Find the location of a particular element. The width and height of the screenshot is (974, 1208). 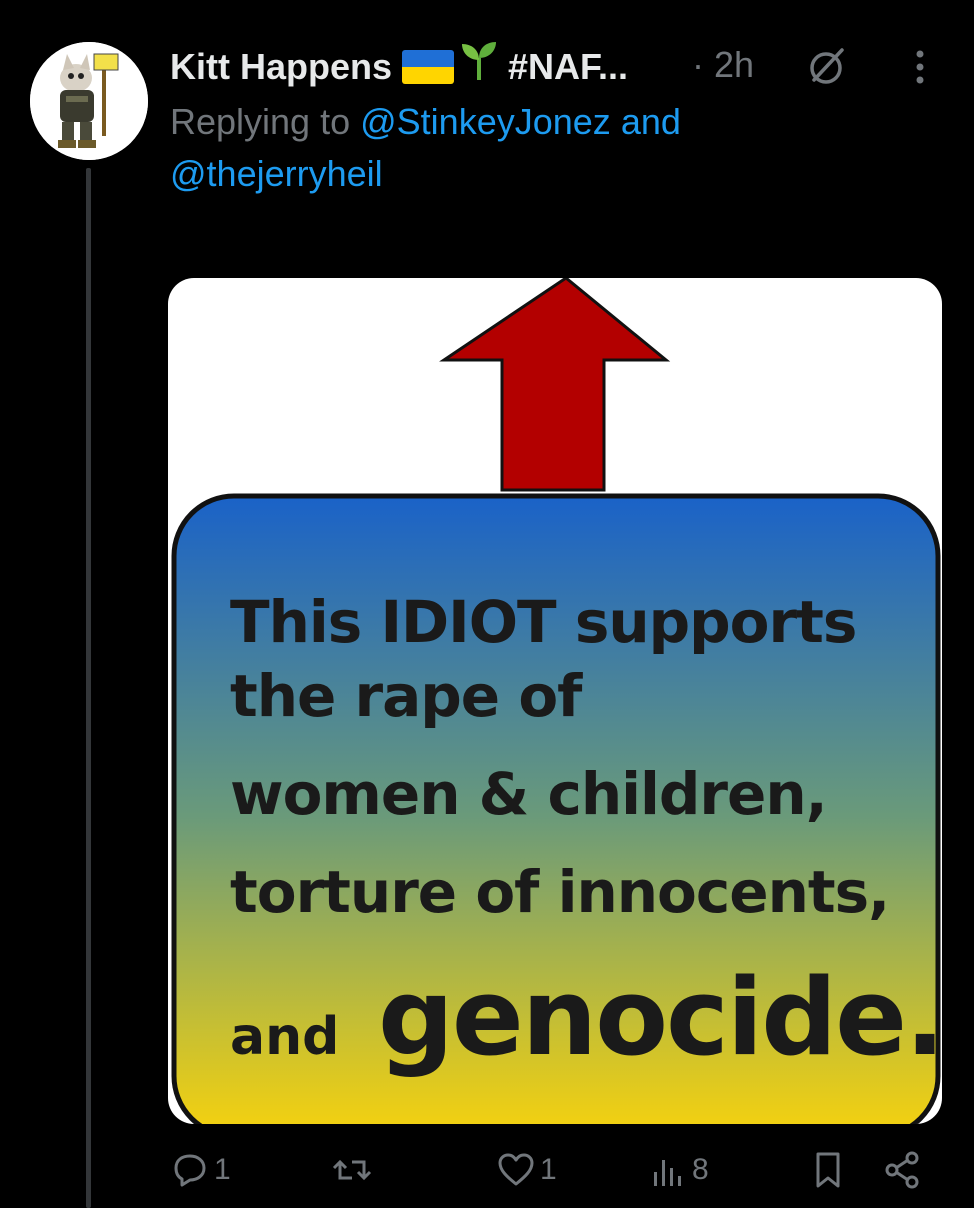

seedling-icon is located at coordinates (479, 66).